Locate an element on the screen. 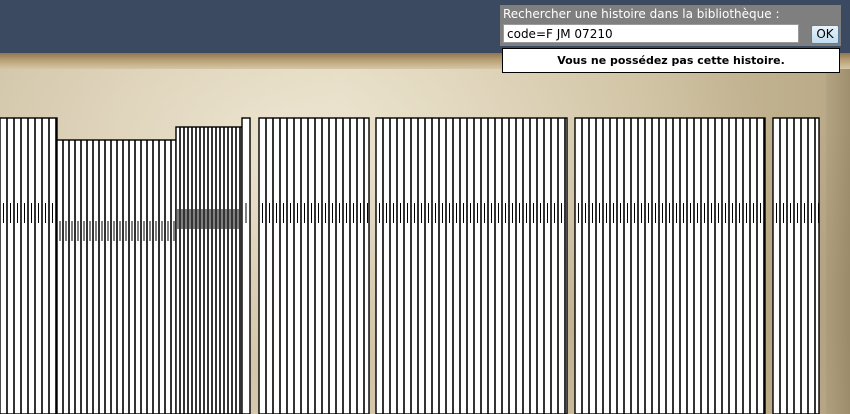 Image resolution: width=850 pixels, height=414 pixels. search-result-message: Vous ne possédez pas cette histoire. is located at coordinates (671, 60).